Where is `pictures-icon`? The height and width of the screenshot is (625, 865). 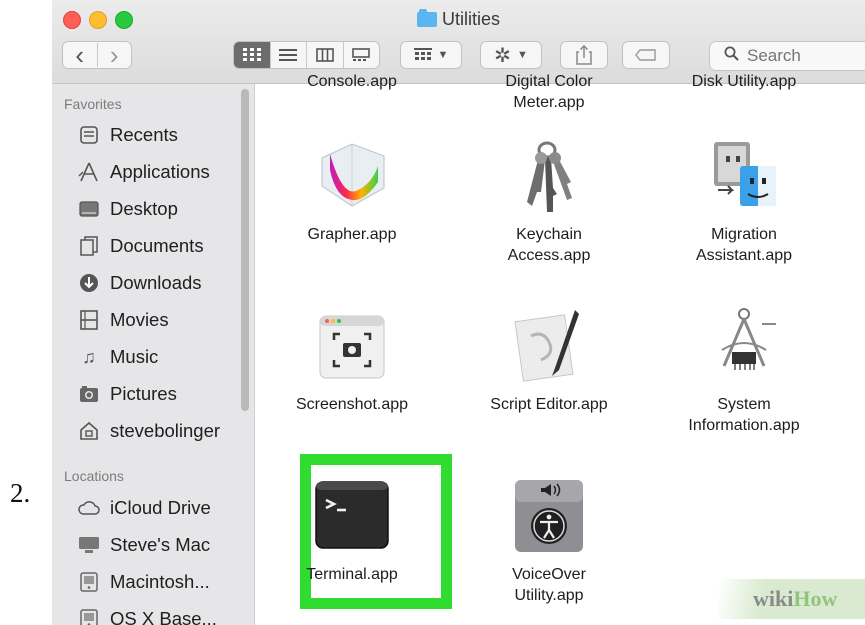 pictures-icon is located at coordinates (89, 394).